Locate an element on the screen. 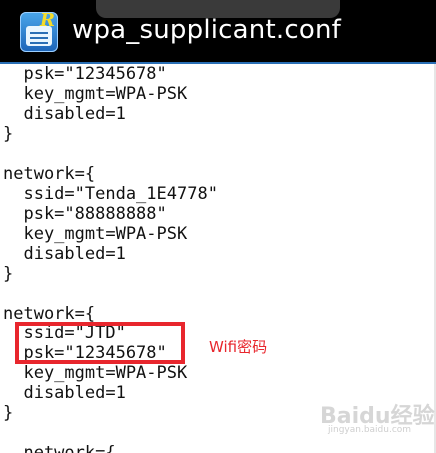  watermark-subtext: jingyan.baidu.com is located at coordinates (370, 430).